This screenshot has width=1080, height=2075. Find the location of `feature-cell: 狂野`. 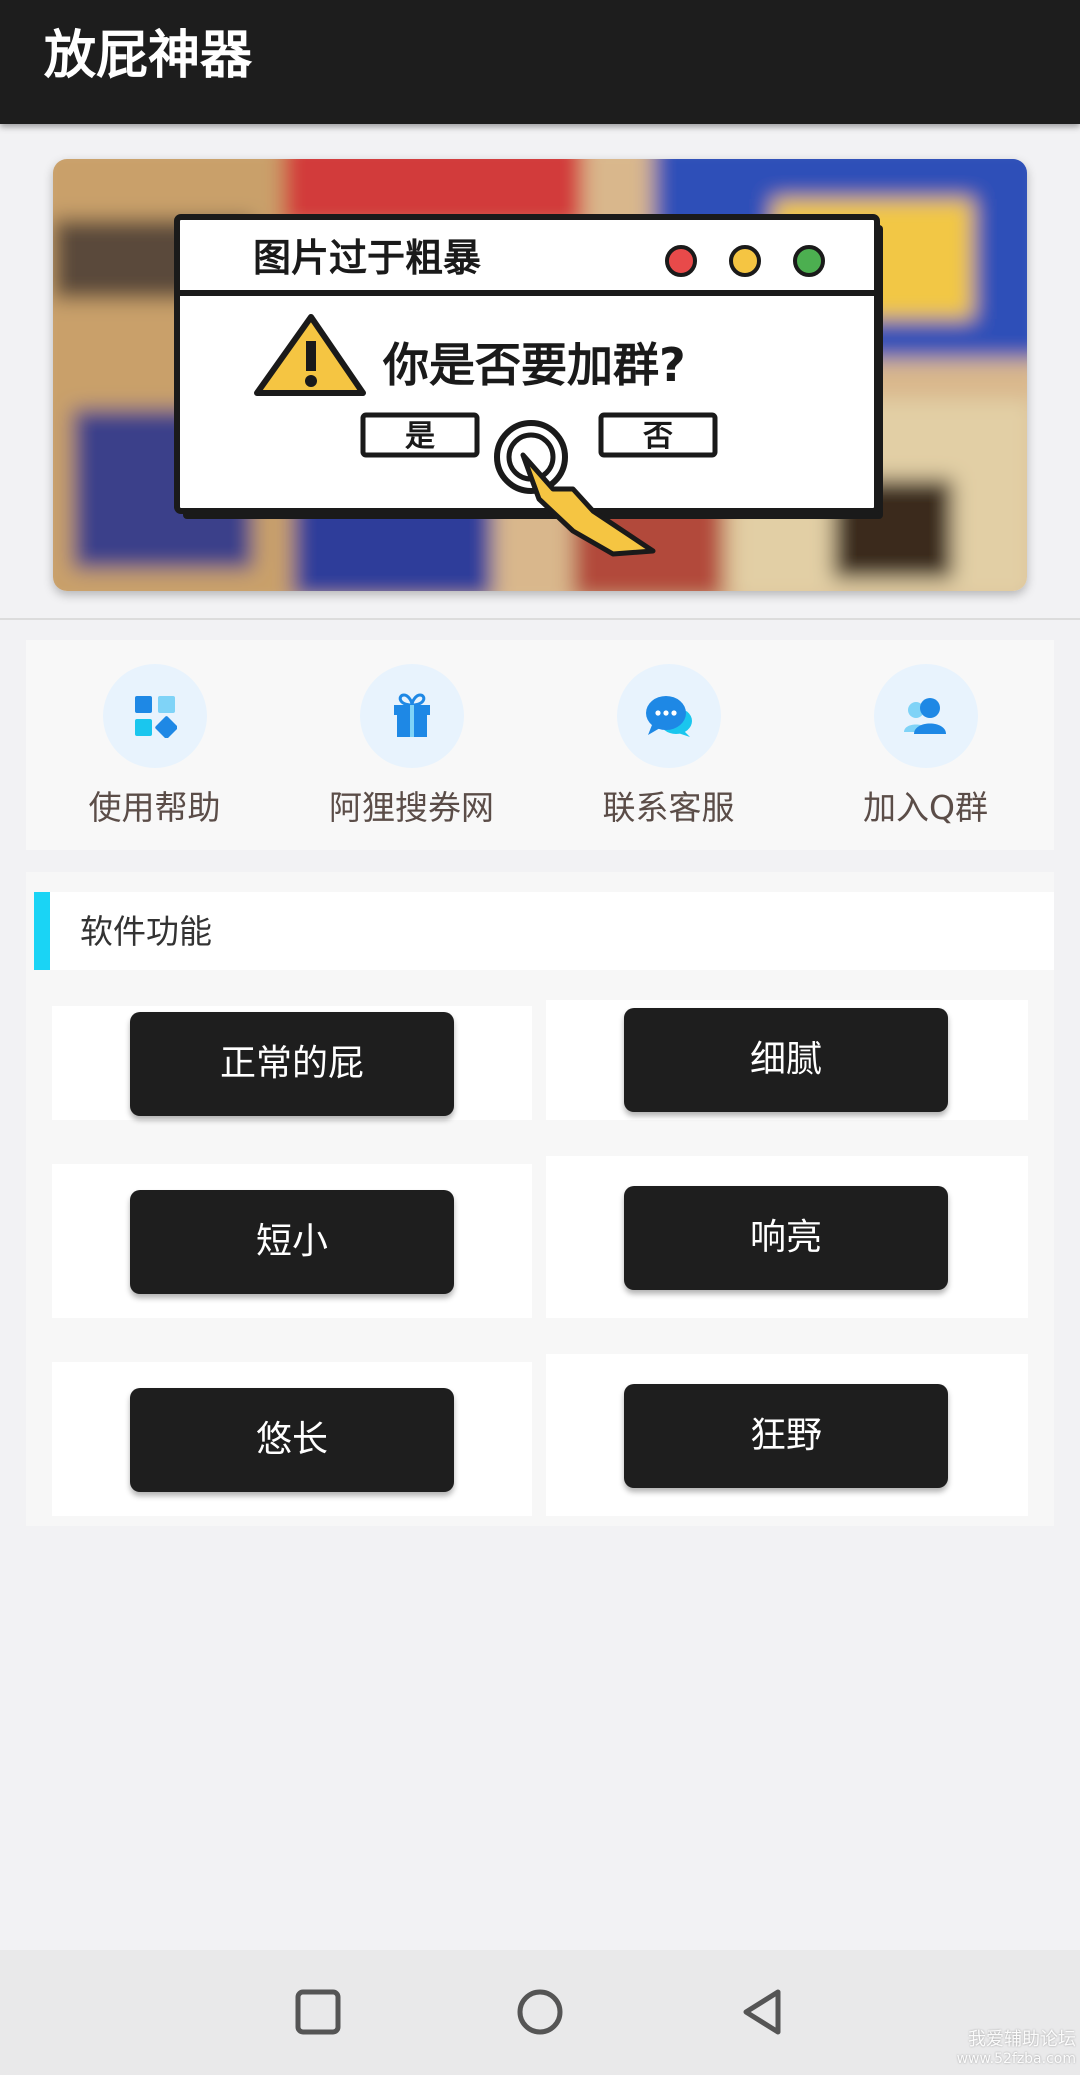

feature-cell: 狂野 is located at coordinates (787, 1435).